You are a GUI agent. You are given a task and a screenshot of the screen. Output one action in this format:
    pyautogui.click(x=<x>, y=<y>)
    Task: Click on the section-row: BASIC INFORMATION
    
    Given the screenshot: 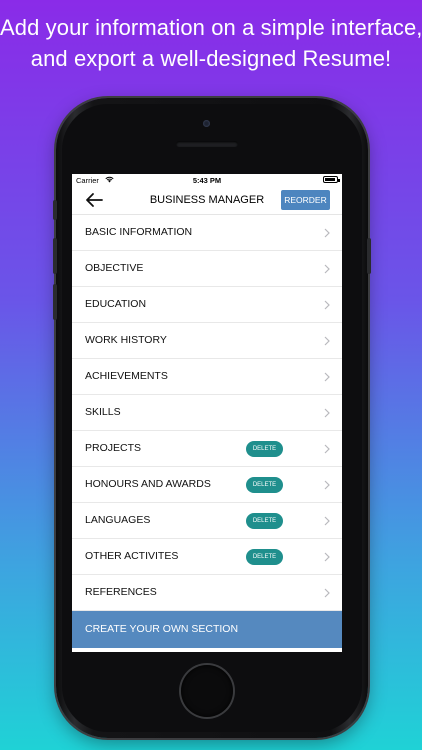 What is the action you would take?
    pyautogui.click(x=207, y=233)
    